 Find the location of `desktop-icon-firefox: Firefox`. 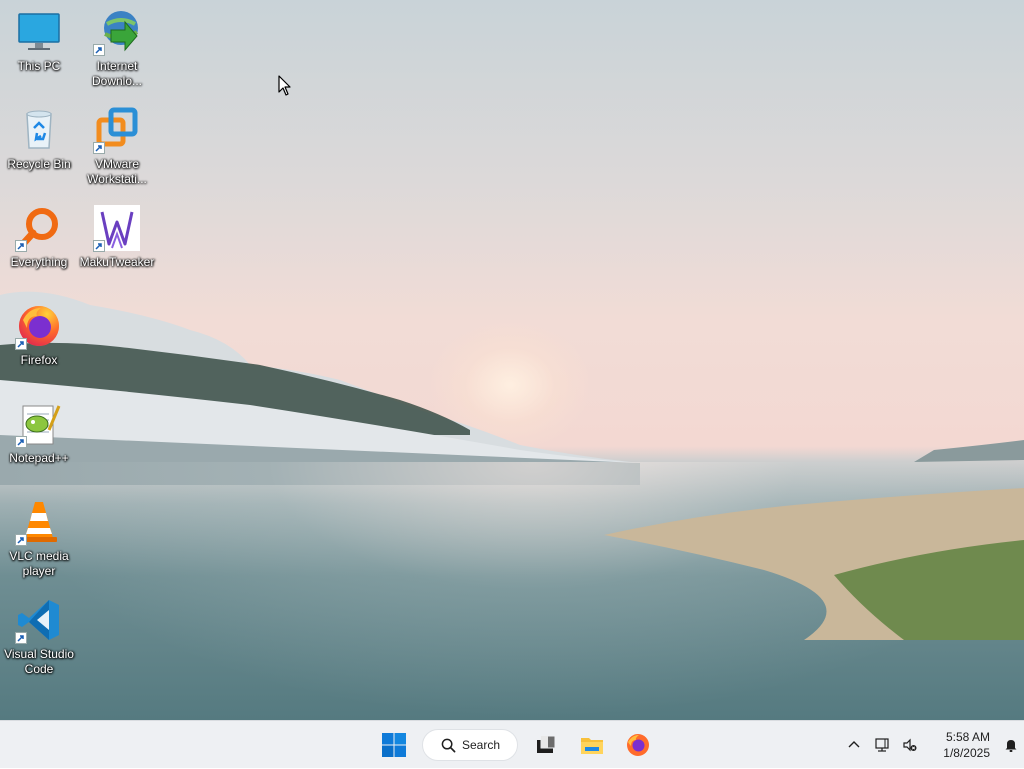

desktop-icon-firefox: Firefox is located at coordinates (39, 335).